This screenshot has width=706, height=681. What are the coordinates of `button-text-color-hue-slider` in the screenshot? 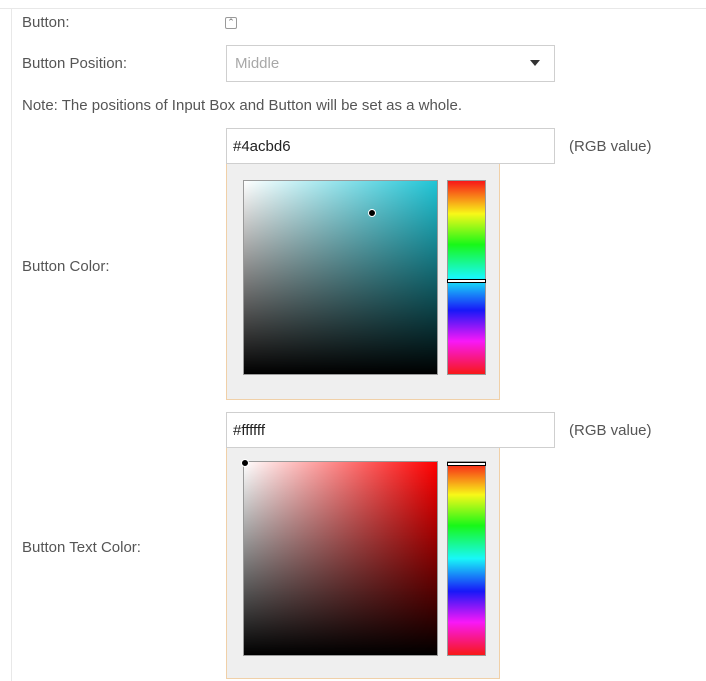 It's located at (466, 558).